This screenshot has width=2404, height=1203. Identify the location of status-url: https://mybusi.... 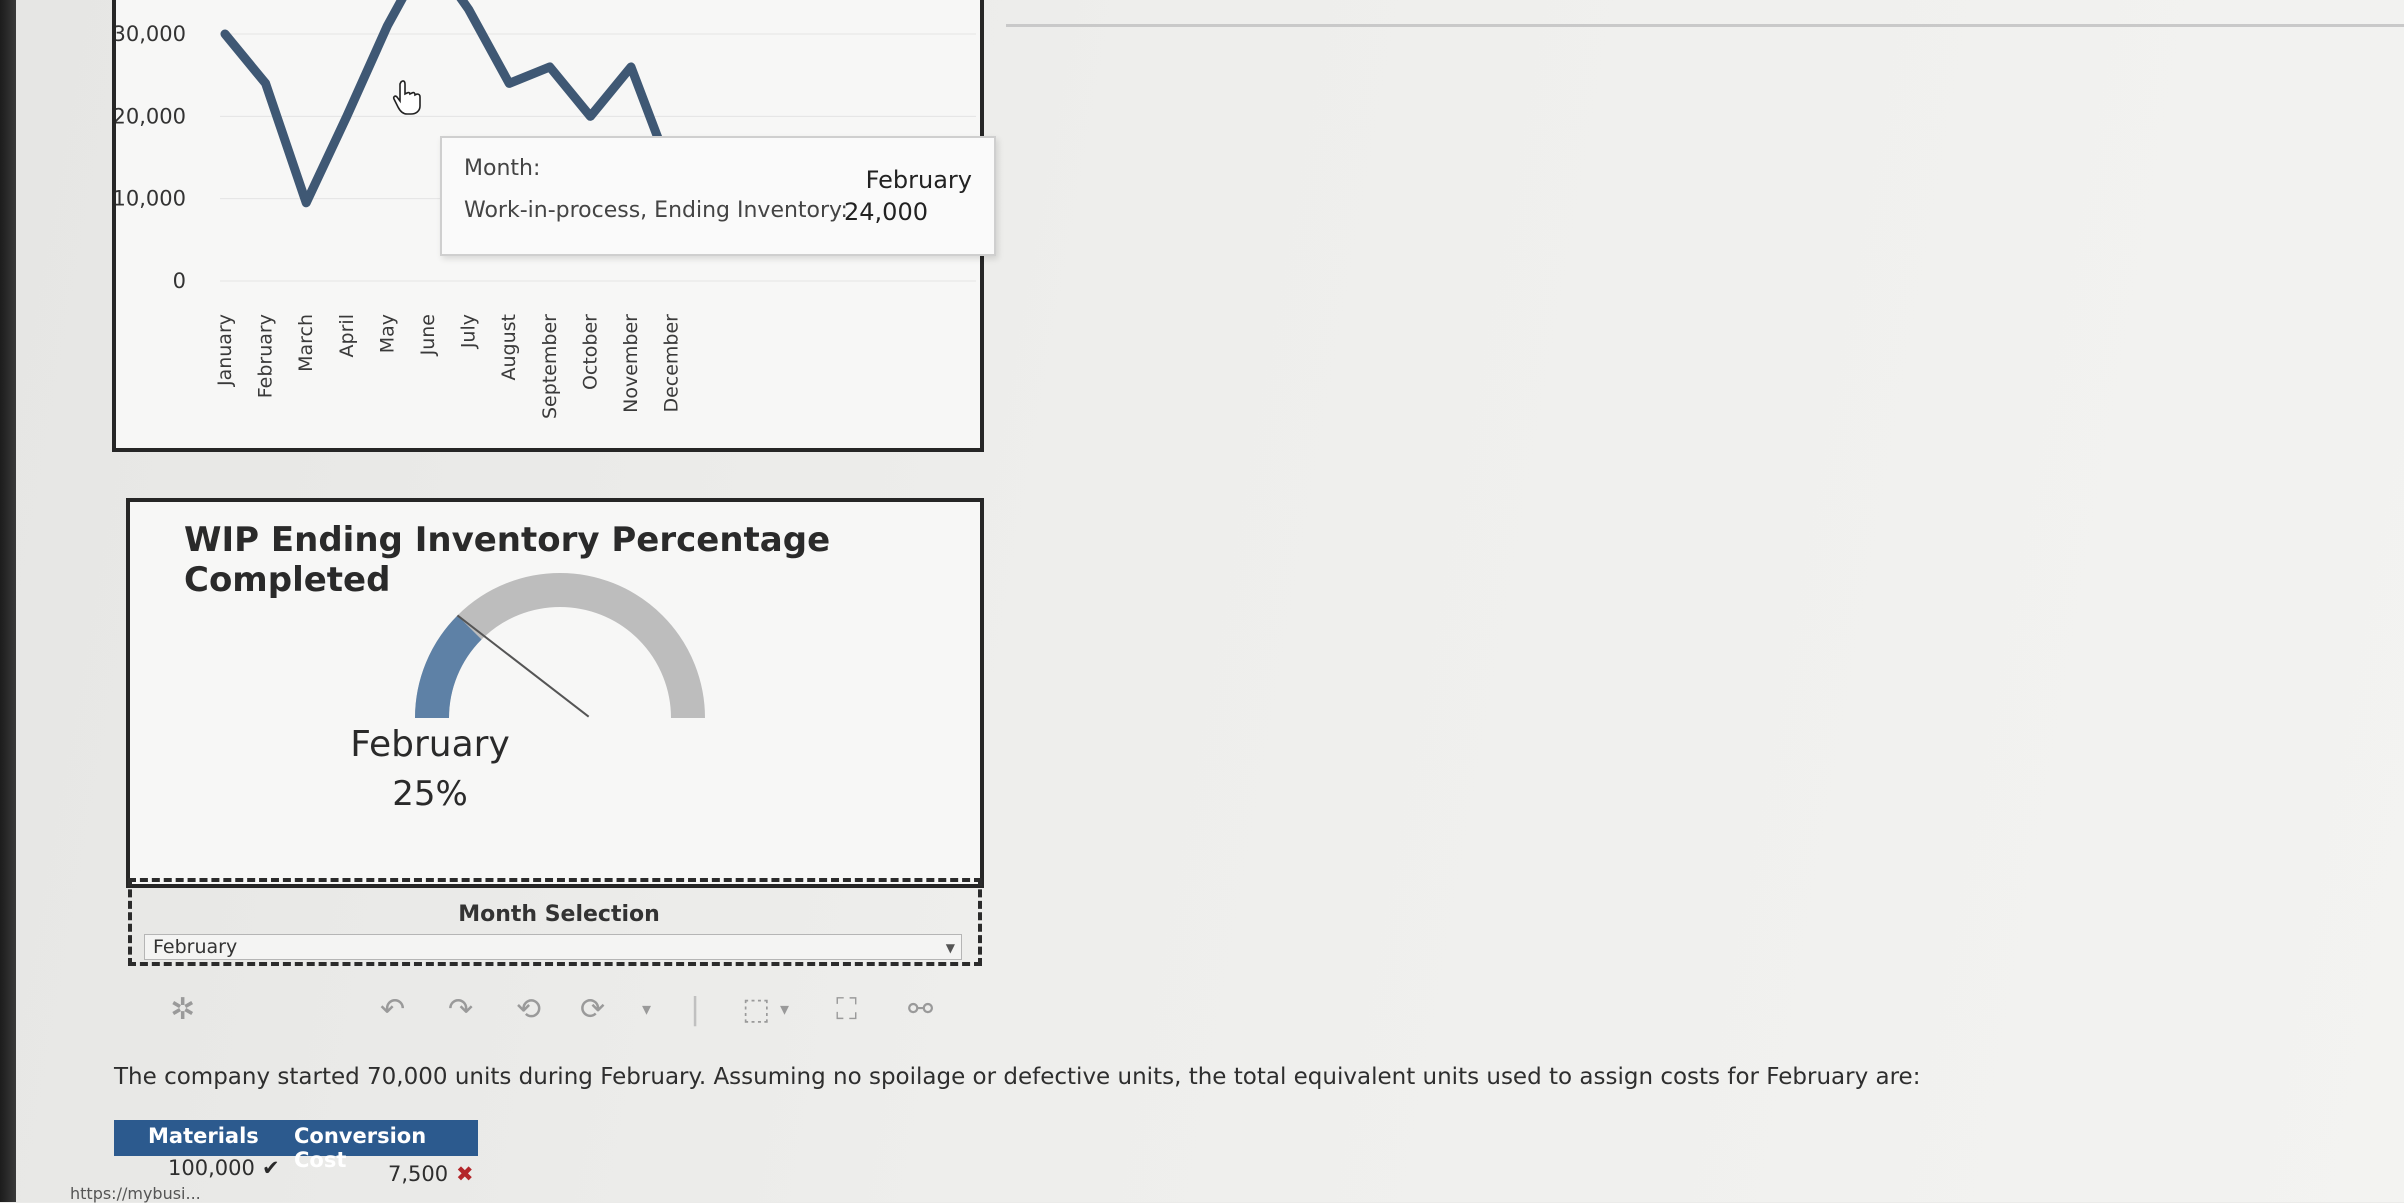
(135, 1193).